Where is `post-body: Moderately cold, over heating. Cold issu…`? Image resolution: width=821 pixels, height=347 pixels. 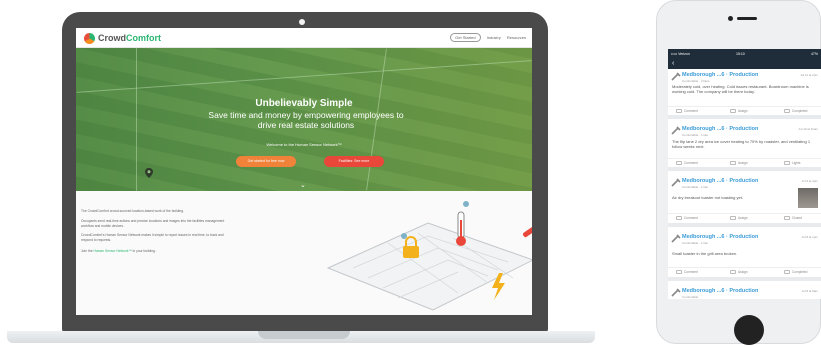
post-body: Moderately cold, over heating. Cold issu… is located at coordinates (740, 89).